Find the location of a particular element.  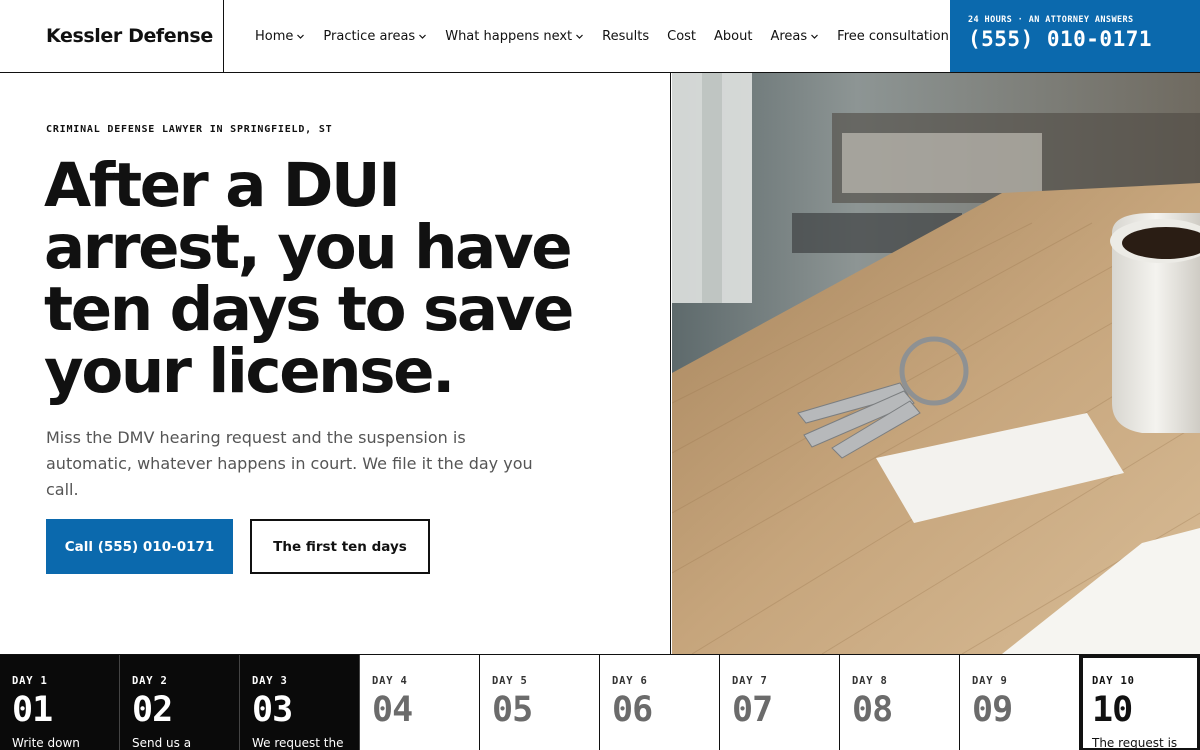

day-text: The request is is located at coordinates (1135, 743).